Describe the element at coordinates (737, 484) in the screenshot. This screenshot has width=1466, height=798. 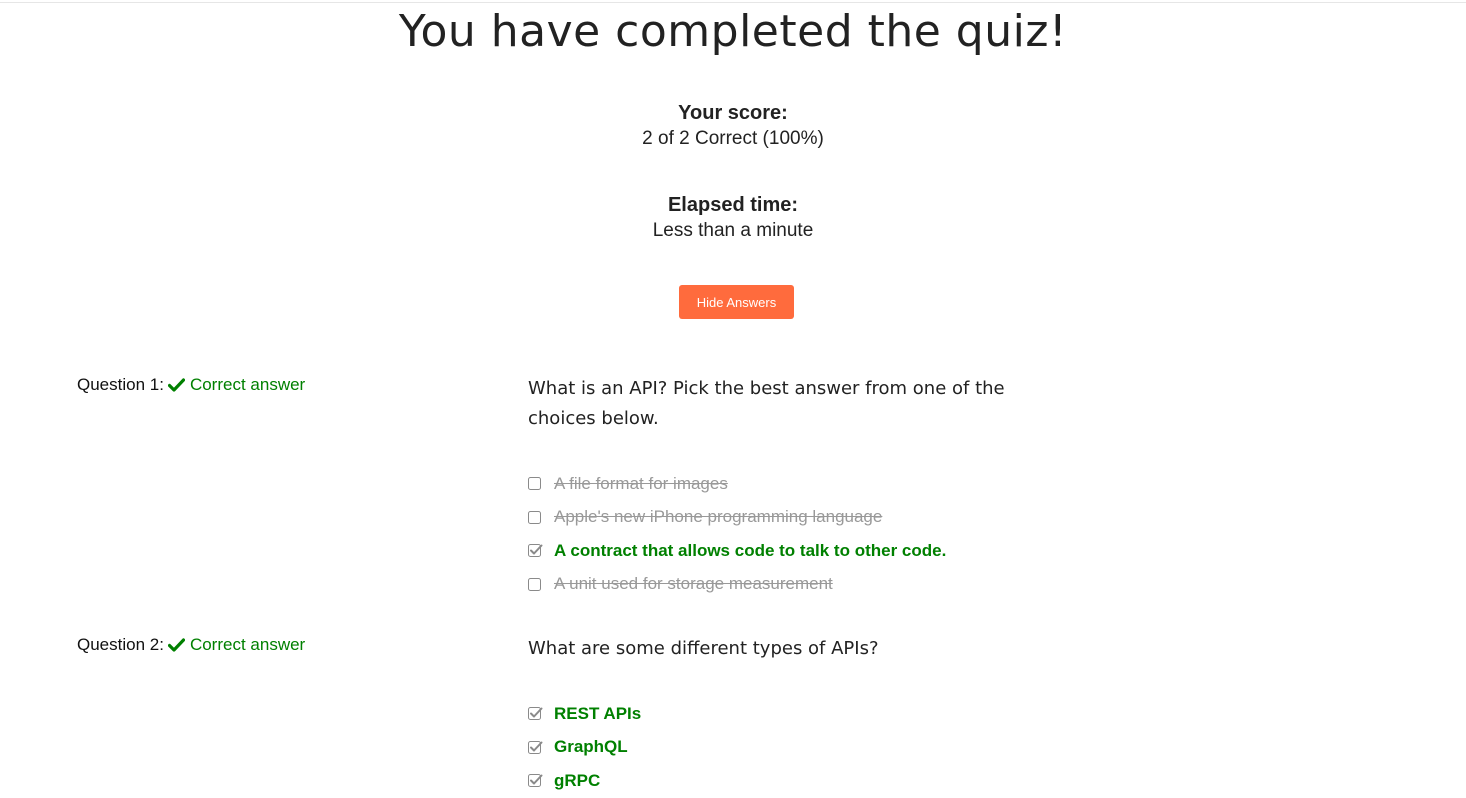
I see `answer-choice: A file format for images` at that location.